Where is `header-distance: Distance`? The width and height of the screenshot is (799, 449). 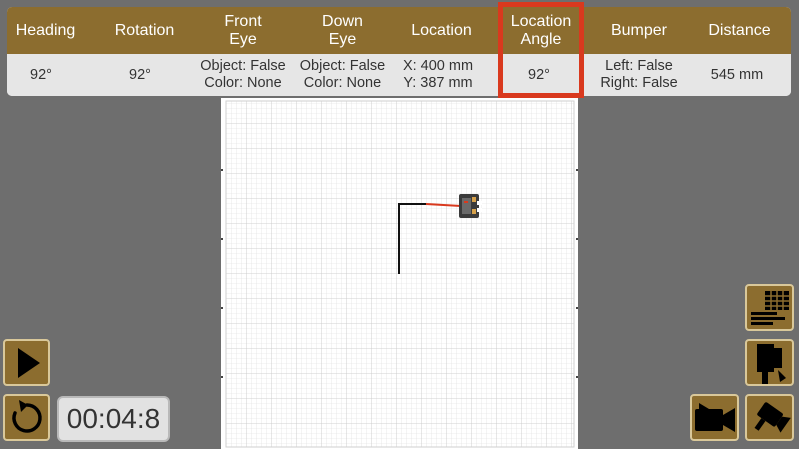 header-distance: Distance is located at coordinates (739, 30).